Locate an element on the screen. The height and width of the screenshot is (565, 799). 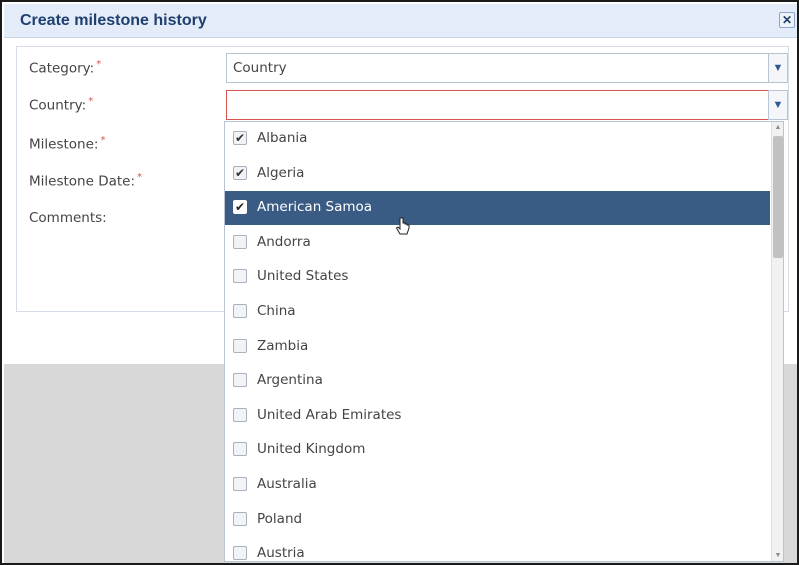
option-label: Australia is located at coordinates (287, 484).